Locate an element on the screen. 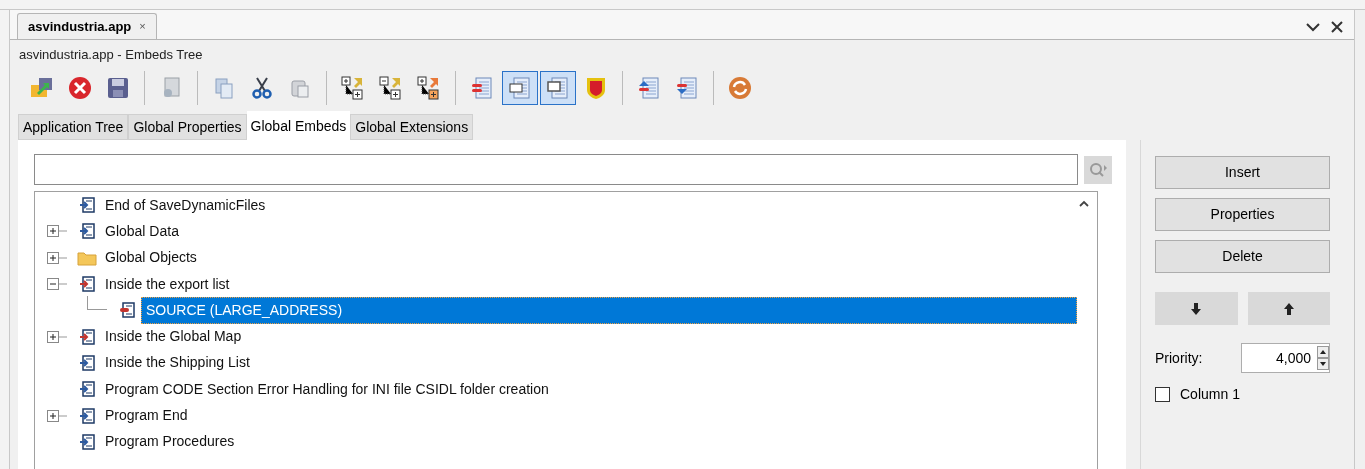  tree-item: Program Procedures is located at coordinates (170, 442).